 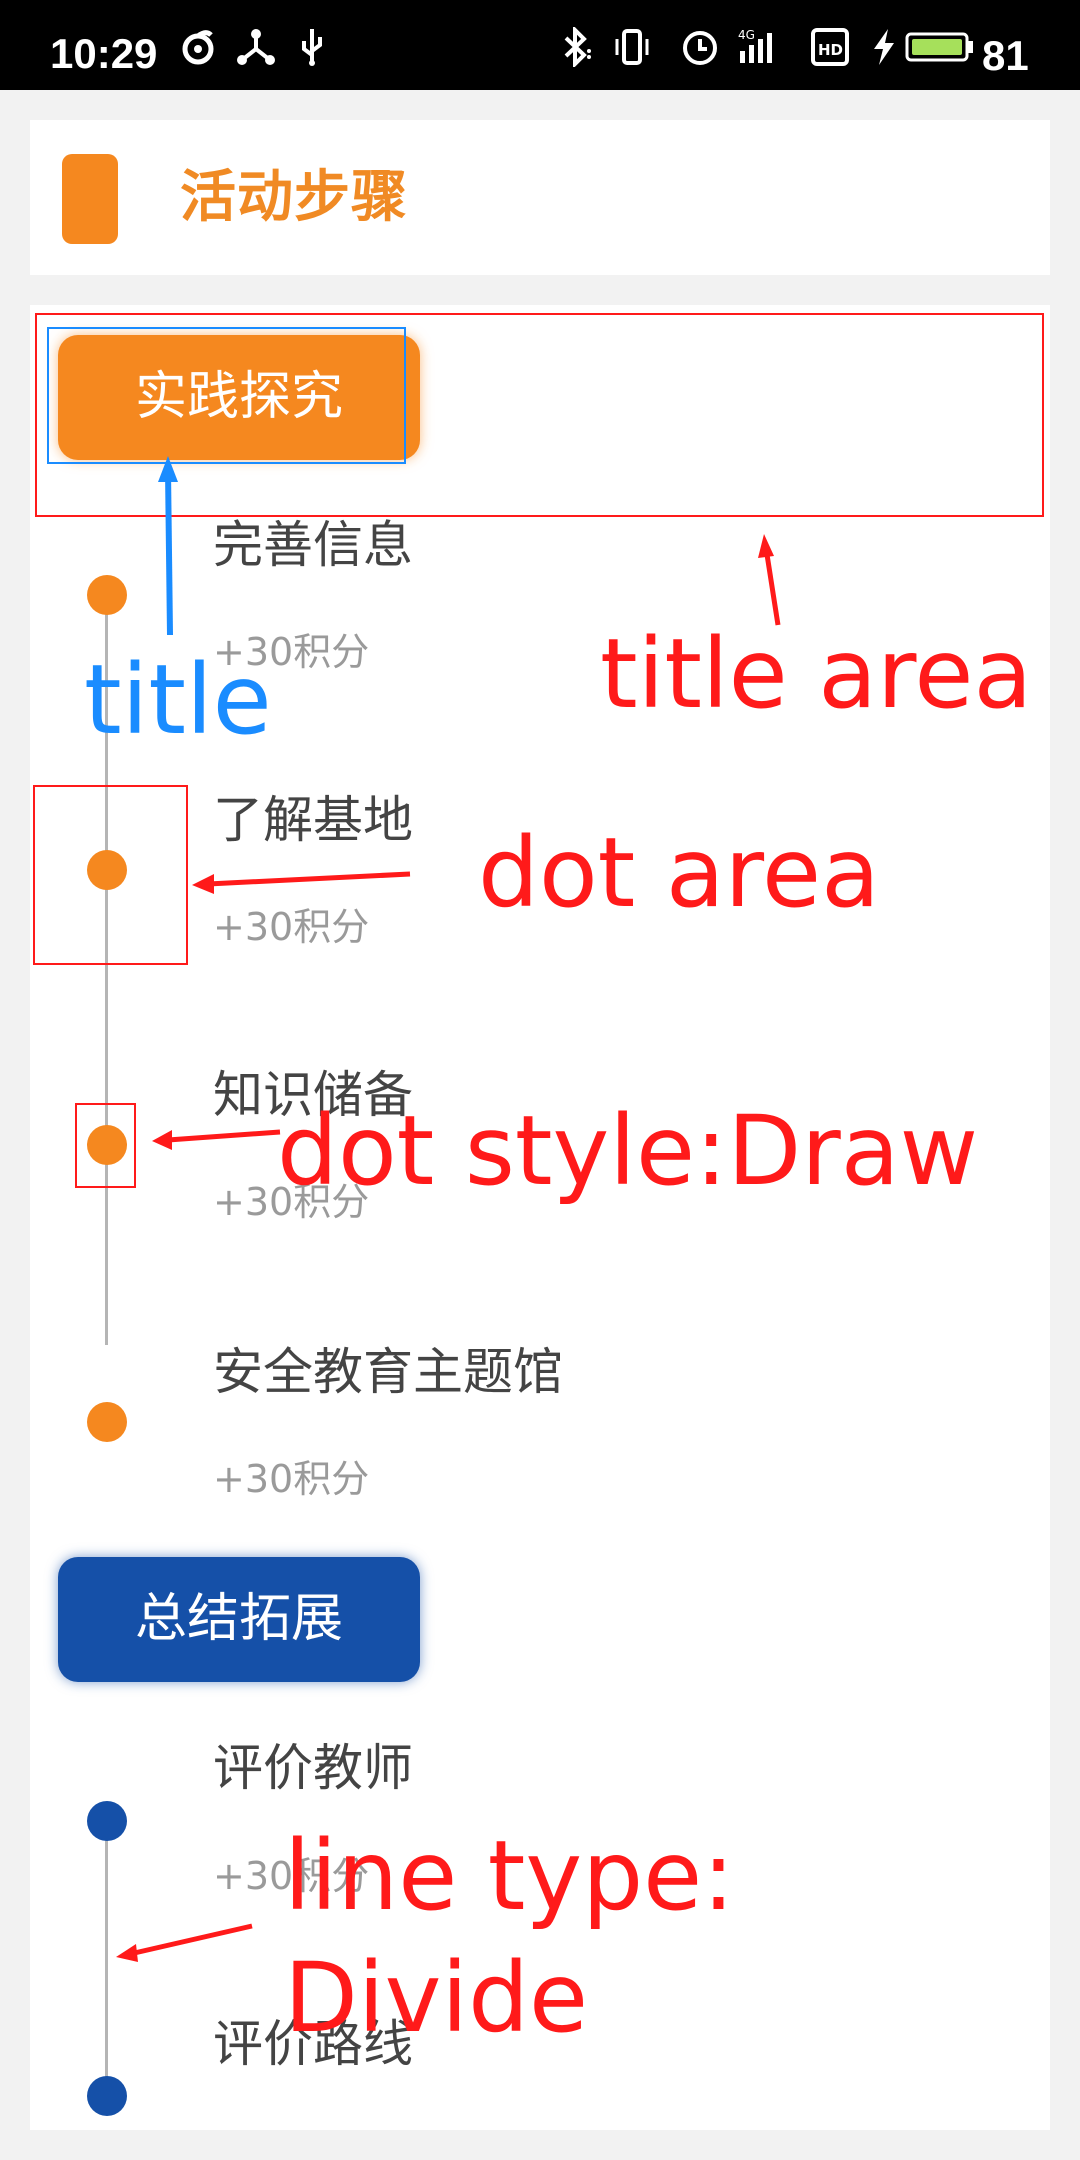 I want to click on battery-level: 81, so click(x=1005, y=55).